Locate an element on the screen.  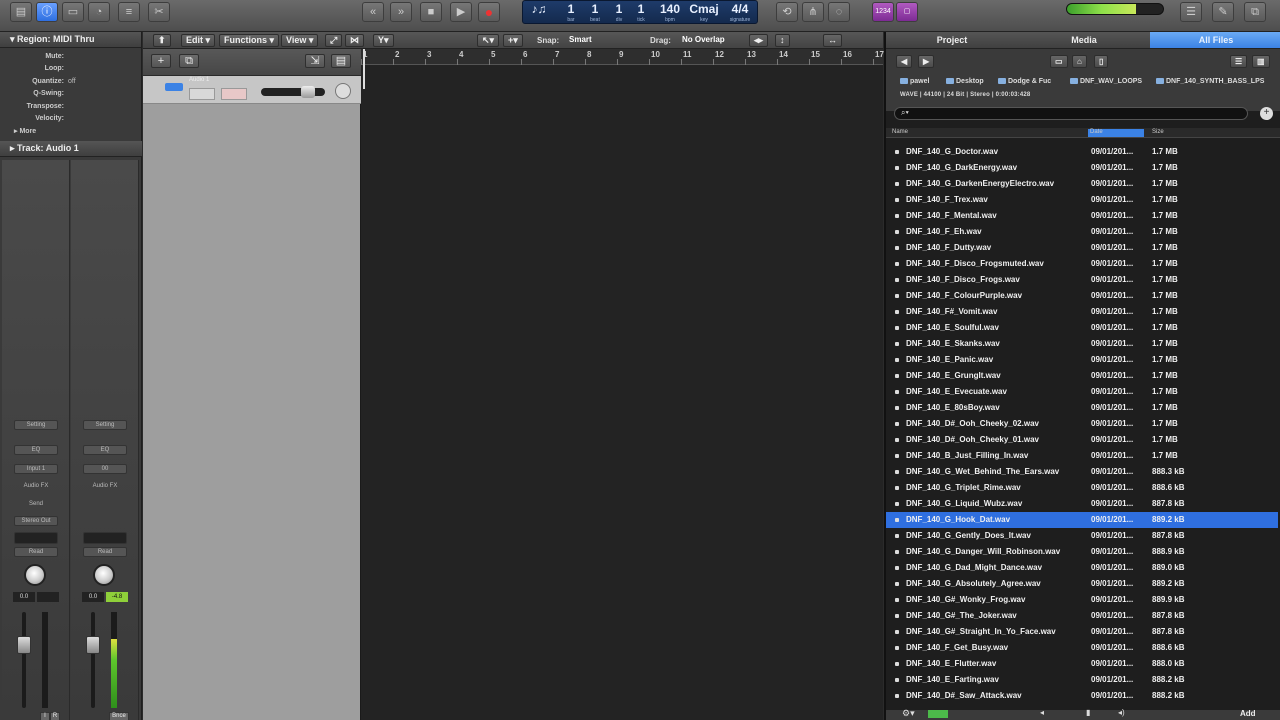
add-button: Add is located at coordinates (1248, 713).